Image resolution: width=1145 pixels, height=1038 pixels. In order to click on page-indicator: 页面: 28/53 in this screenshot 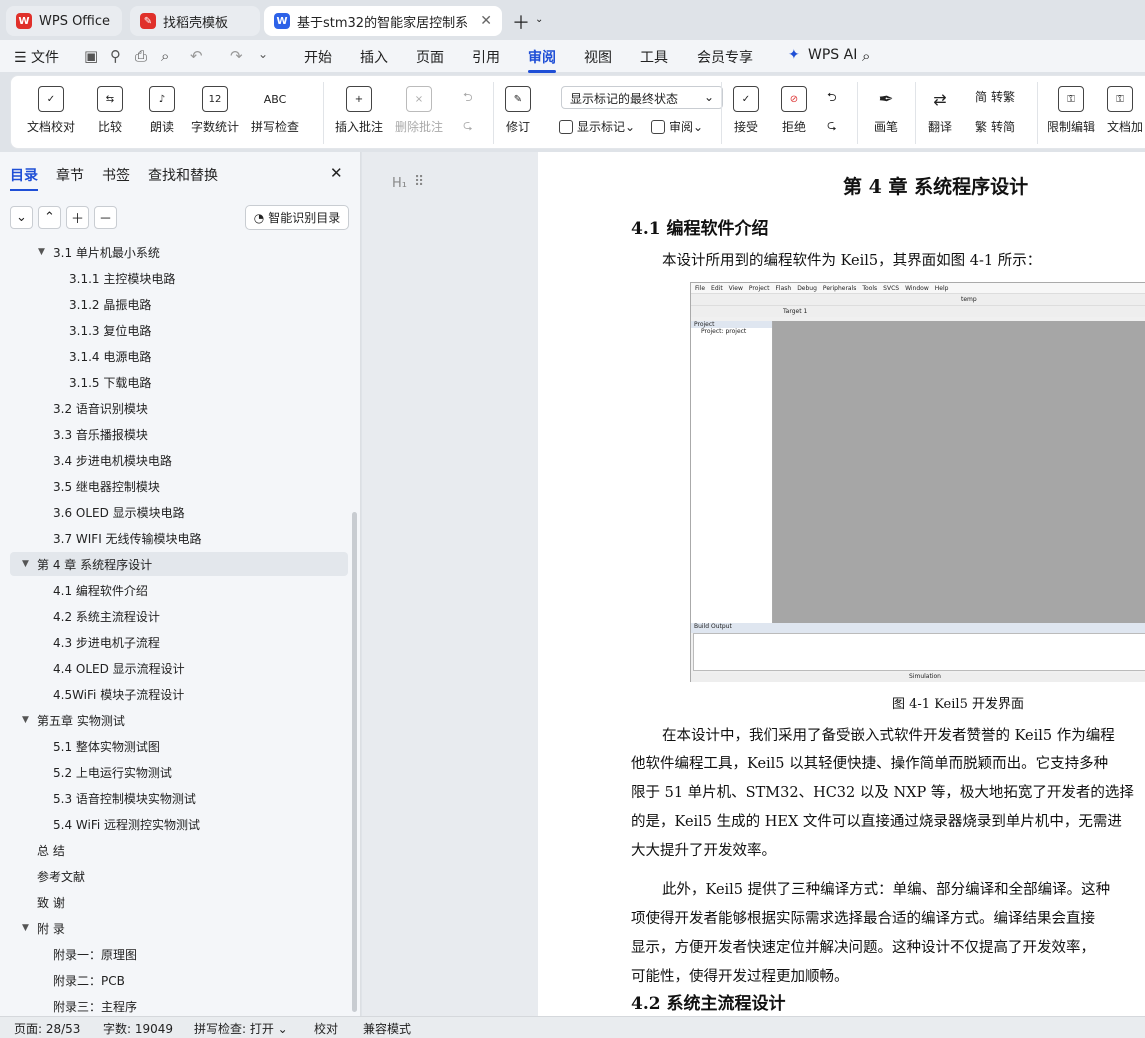, I will do `click(47, 1028)`.